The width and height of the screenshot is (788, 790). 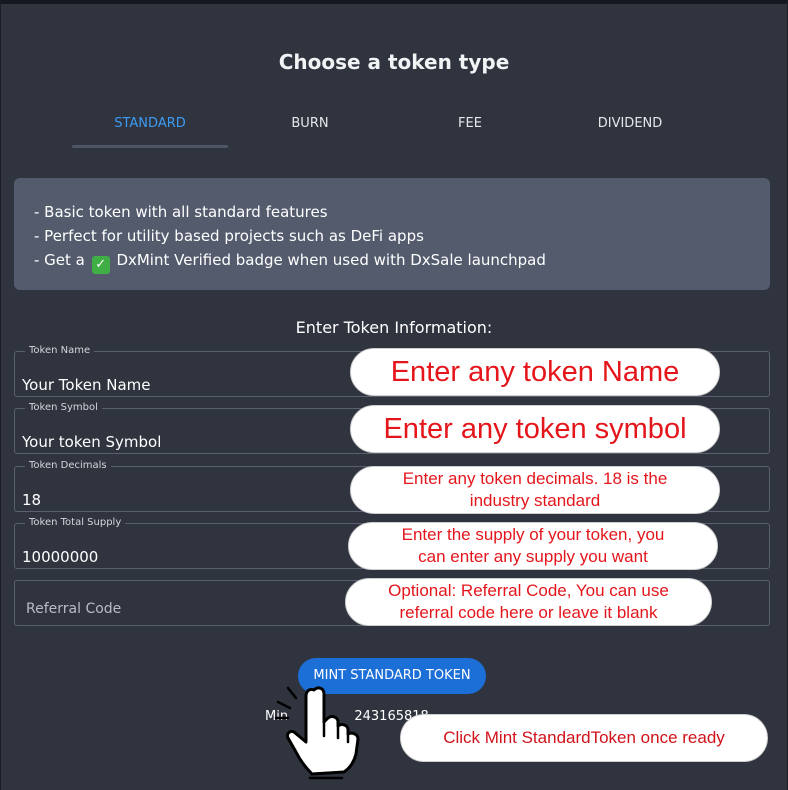 I want to click on token-name-label: Token Name, so click(x=60, y=351).